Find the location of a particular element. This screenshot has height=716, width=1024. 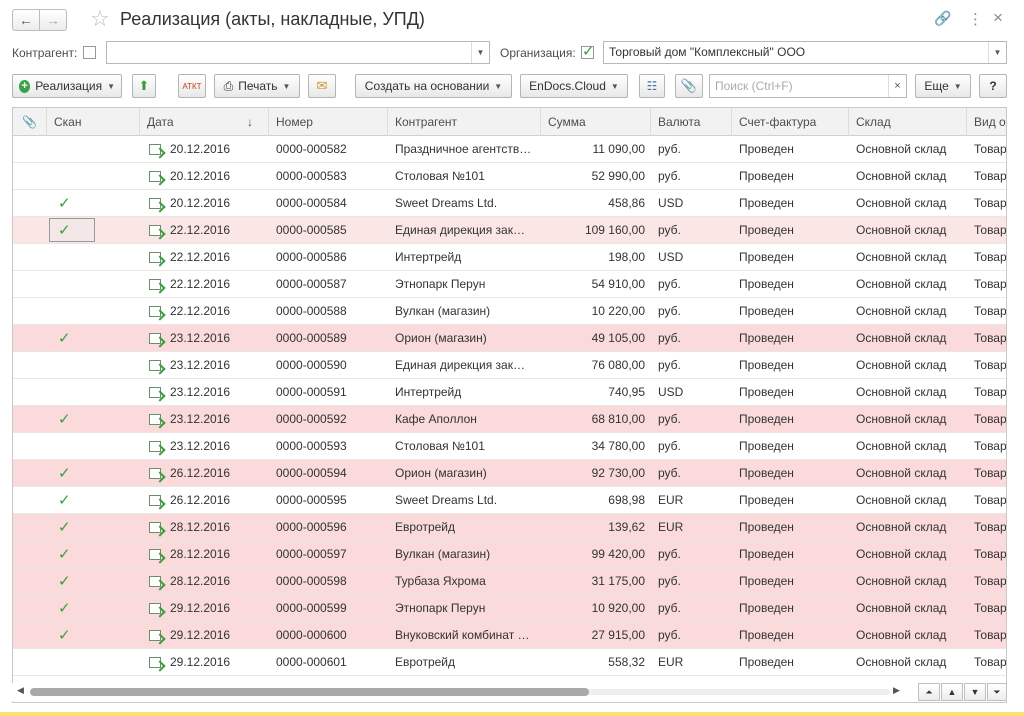

print-button: ⎙ Печать ▼ is located at coordinates (257, 86).